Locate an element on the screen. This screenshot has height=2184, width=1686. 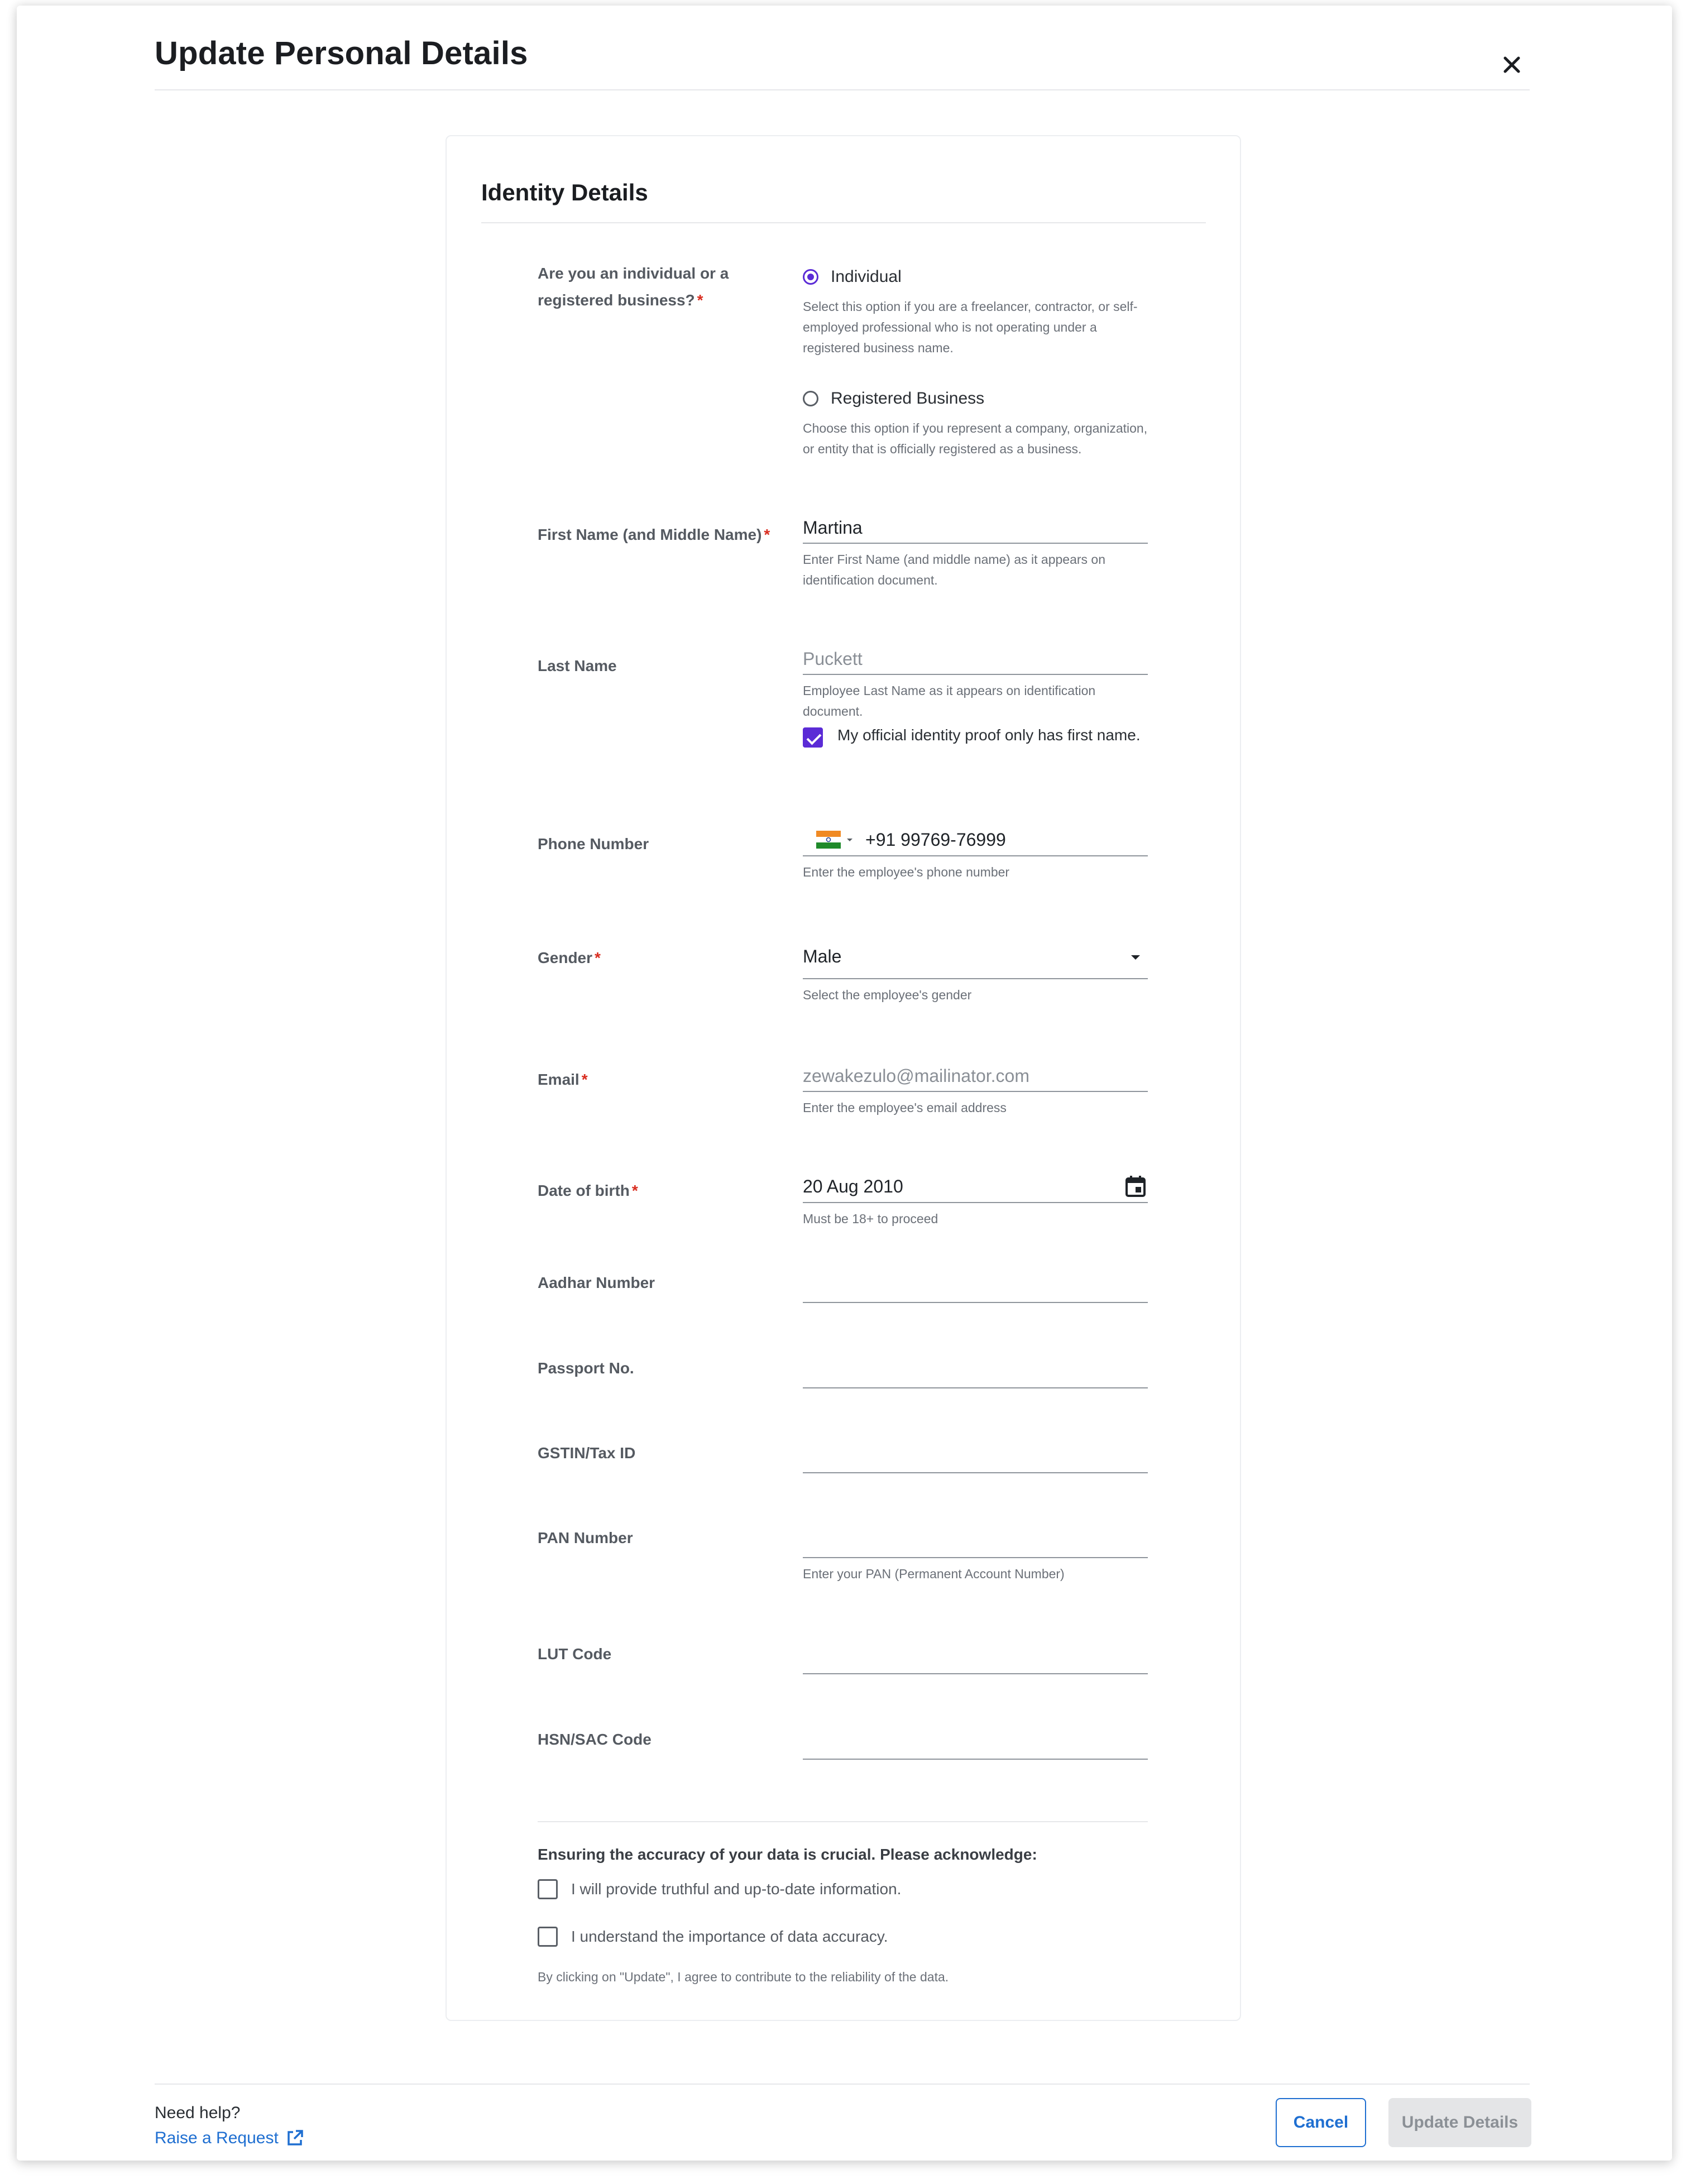
radio-registered-business: Registered Business is located at coordinates (894, 398).